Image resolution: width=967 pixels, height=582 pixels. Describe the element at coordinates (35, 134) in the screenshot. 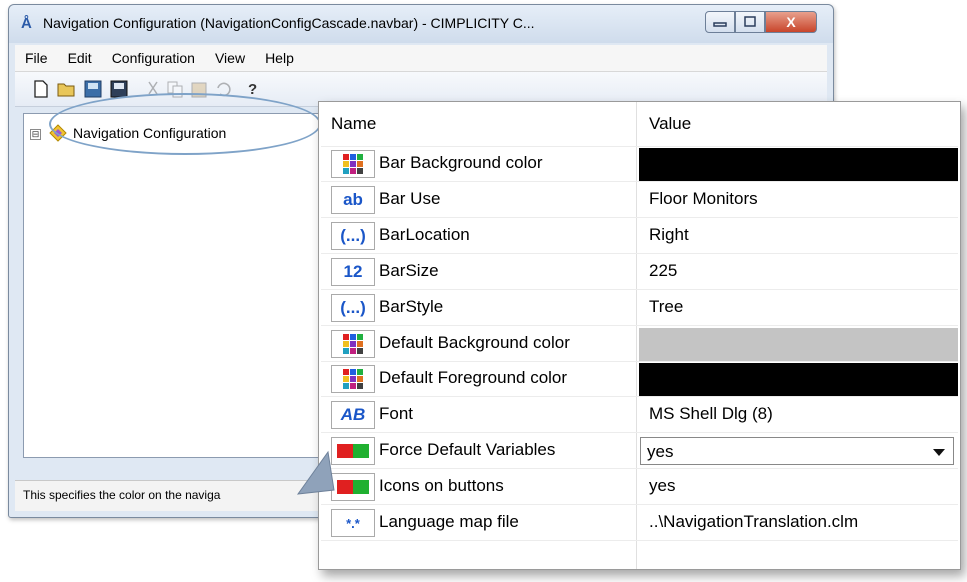

I see `collapse-icon: ⊟` at that location.